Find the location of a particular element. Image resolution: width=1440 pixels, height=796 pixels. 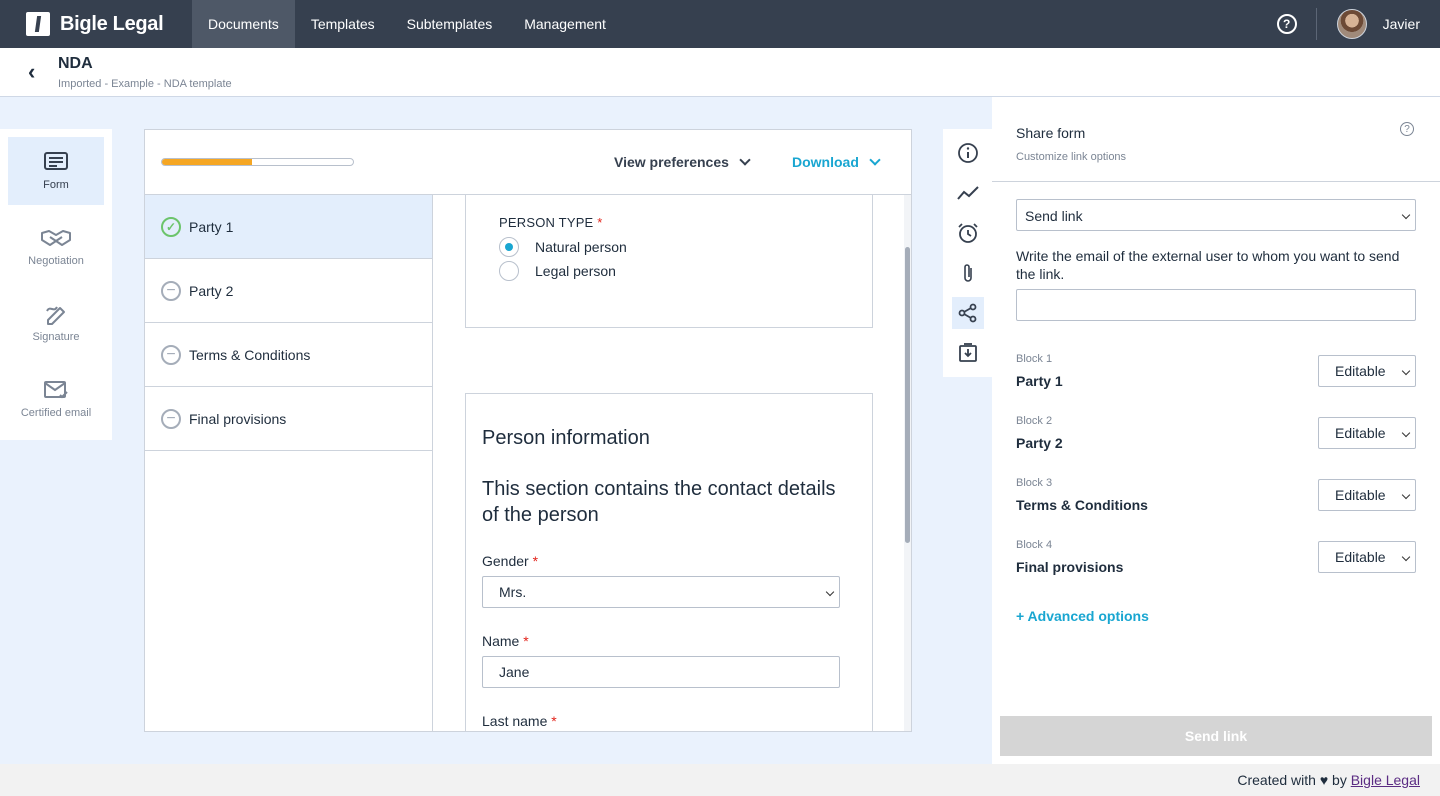

nav-subtemplates: Subtemplates is located at coordinates (450, 24).